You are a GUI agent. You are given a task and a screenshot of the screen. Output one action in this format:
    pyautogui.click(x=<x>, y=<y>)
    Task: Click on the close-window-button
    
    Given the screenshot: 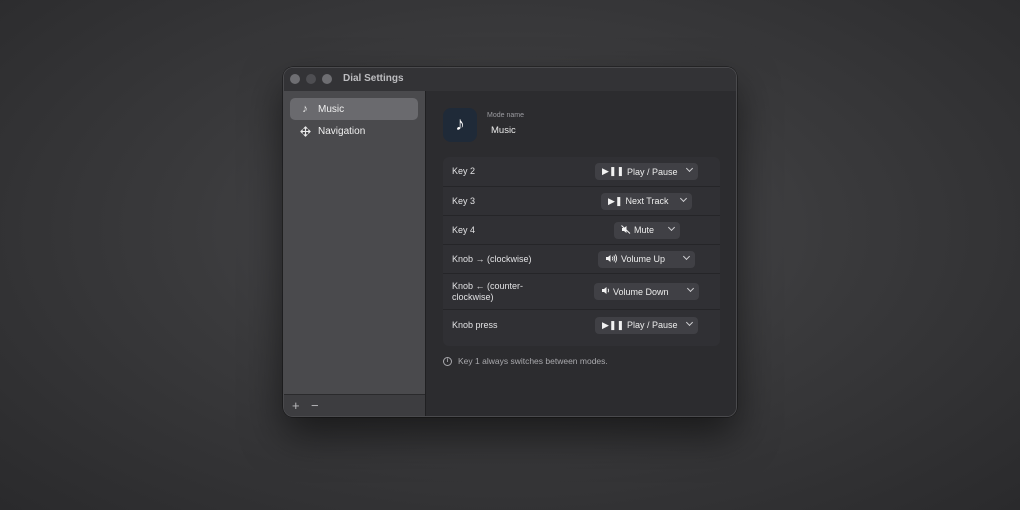 What is the action you would take?
    pyautogui.click(x=295, y=79)
    